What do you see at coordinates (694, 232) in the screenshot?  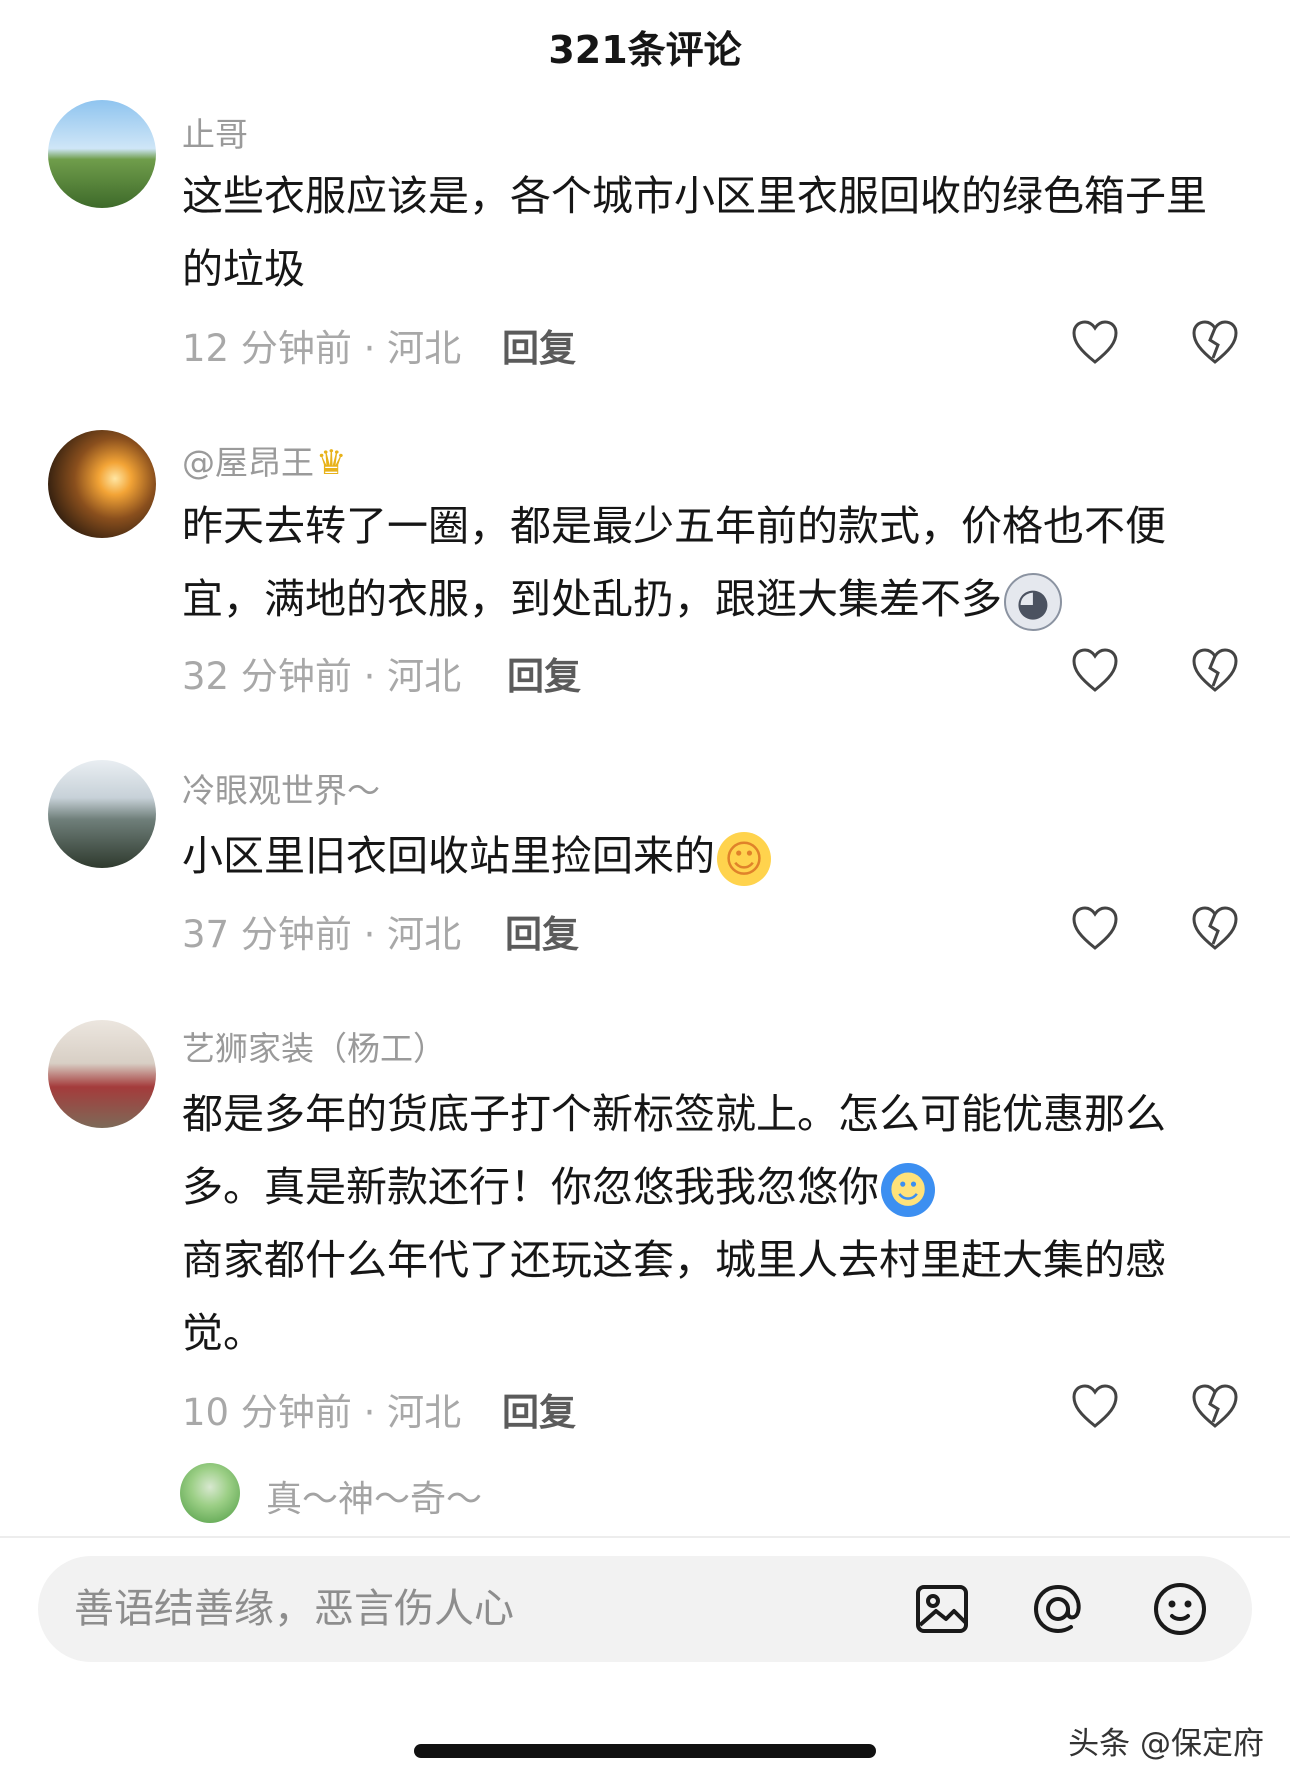 I see `comment-text: 这些衣服应该是，各个城市小区里衣服回收的绿色箱子里的垃圾` at bounding box center [694, 232].